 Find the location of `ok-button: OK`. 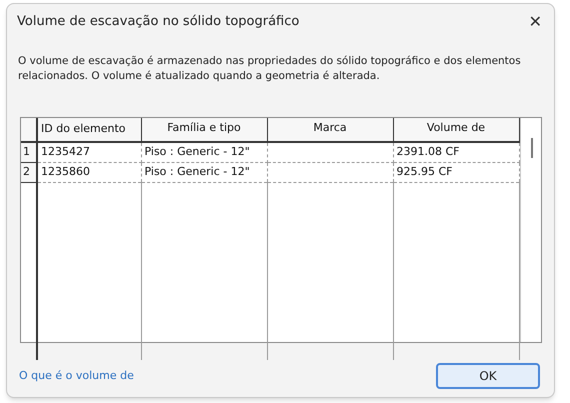

ok-button: OK is located at coordinates (488, 376).